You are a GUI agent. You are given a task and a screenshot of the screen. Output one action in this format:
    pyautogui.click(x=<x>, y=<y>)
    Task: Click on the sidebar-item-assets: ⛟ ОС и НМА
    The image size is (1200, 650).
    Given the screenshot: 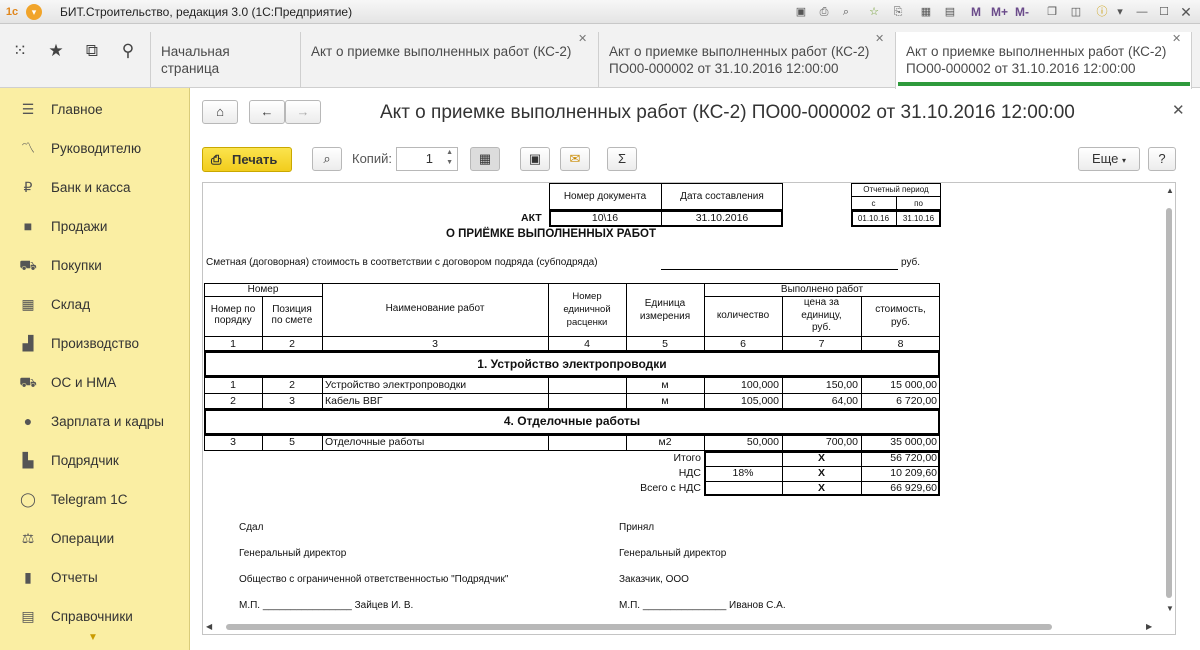 What is the action you would take?
    pyautogui.click(x=95, y=382)
    